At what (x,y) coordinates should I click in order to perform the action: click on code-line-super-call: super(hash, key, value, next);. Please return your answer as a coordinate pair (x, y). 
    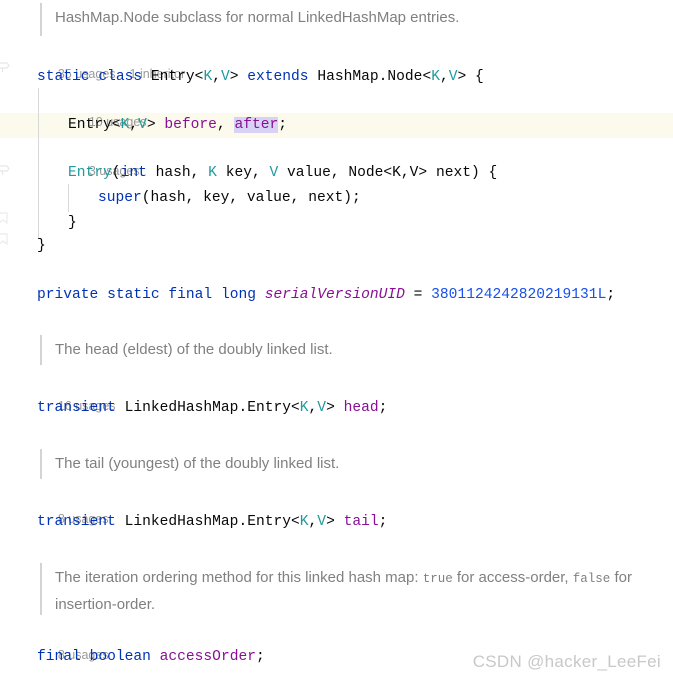
    Looking at the image, I should click on (229, 198).